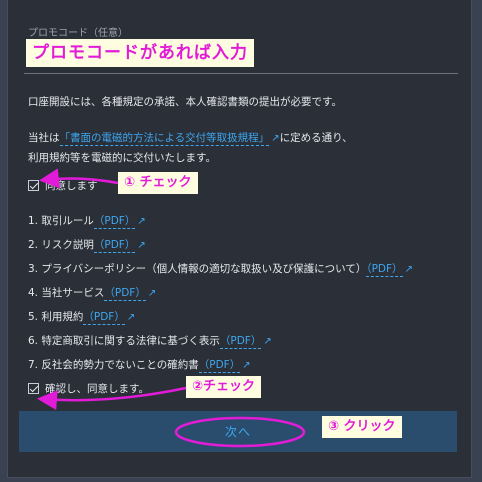  I want to click on terms-line-2: 利用規約等を電磁的に交付いたします。, so click(122, 158).